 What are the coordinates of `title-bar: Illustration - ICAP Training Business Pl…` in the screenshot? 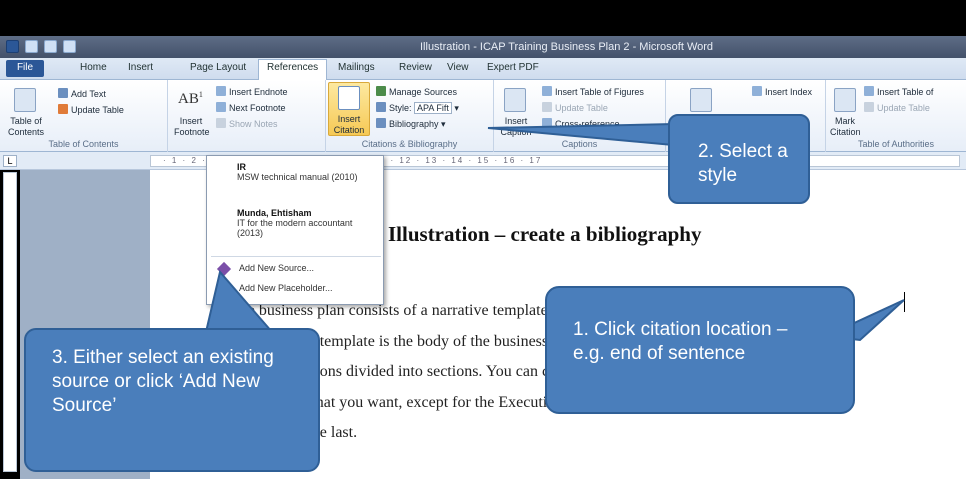 It's located at (483, 47).